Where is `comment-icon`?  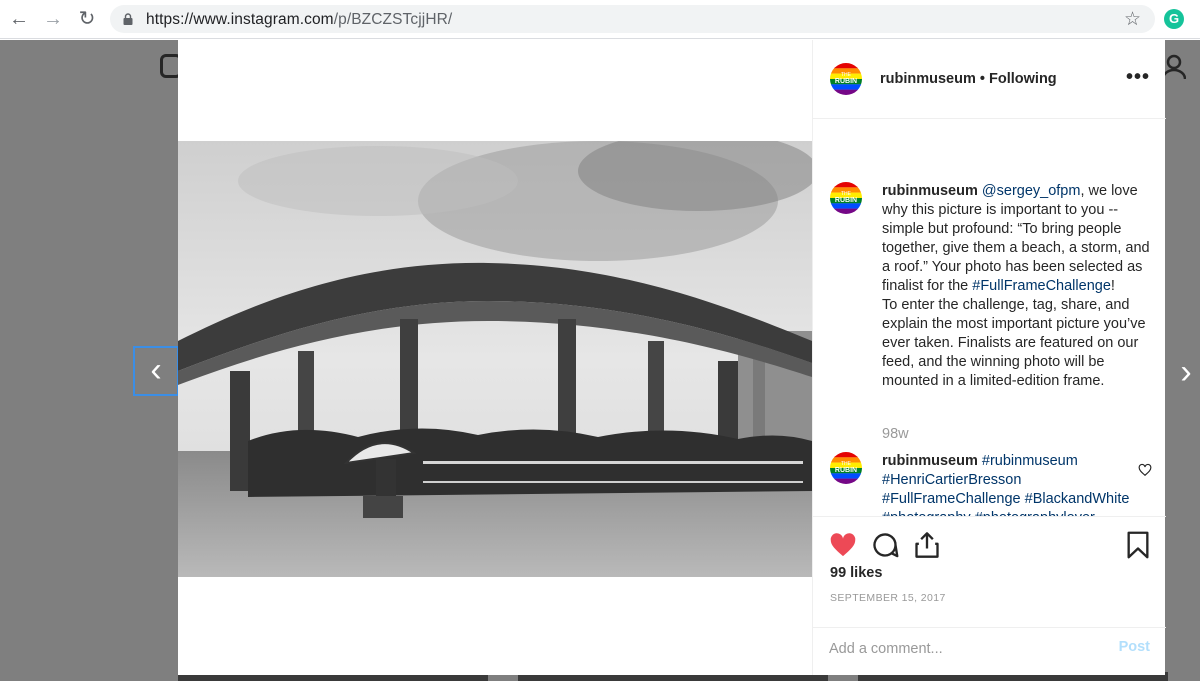
comment-icon is located at coordinates (885, 545).